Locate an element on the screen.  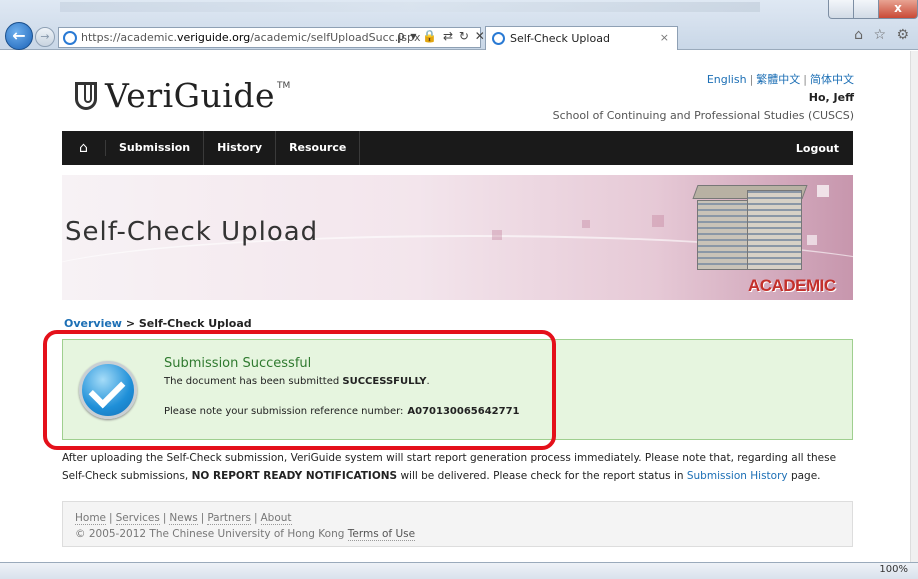
logo-text: VeriGuide is located at coordinates (190, 95).